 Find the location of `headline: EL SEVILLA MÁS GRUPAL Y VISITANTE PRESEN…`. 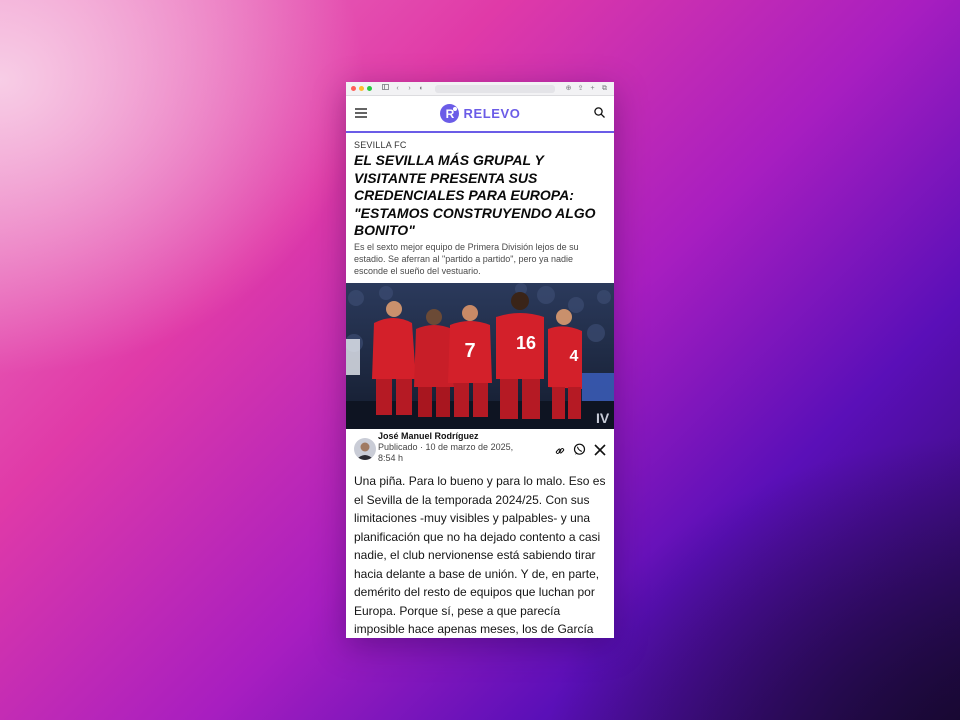

headline: EL SEVILLA MÁS GRUPAL Y VISITANTE PRESEN… is located at coordinates (475, 195).